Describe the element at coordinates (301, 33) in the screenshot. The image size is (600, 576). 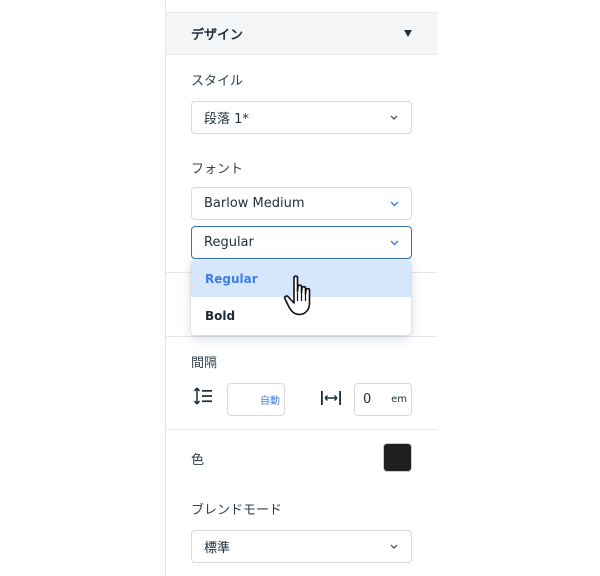
I see `design-section-header: デザイン` at that location.